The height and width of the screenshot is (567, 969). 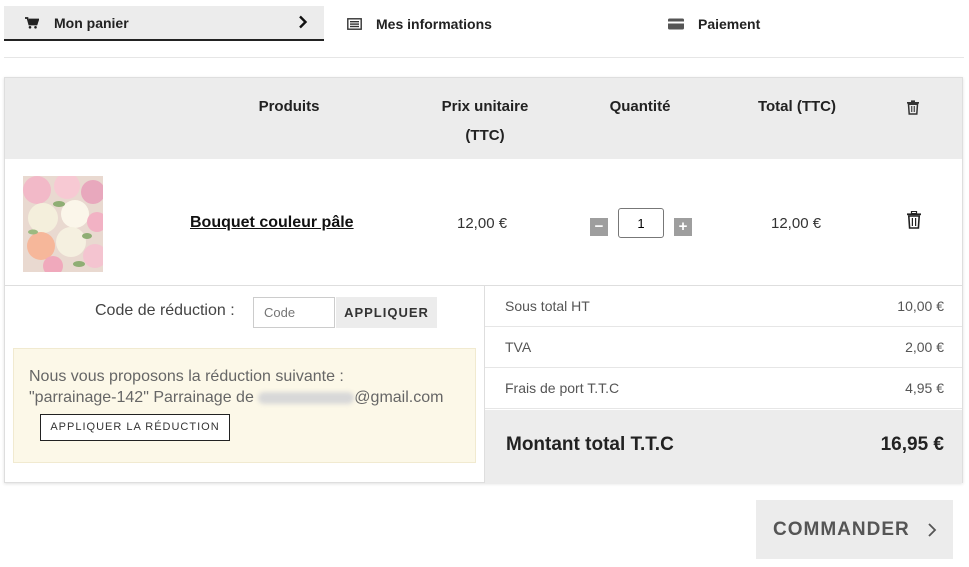 I want to click on promo-line-2-suffix: @gmail.com, so click(x=399, y=397).